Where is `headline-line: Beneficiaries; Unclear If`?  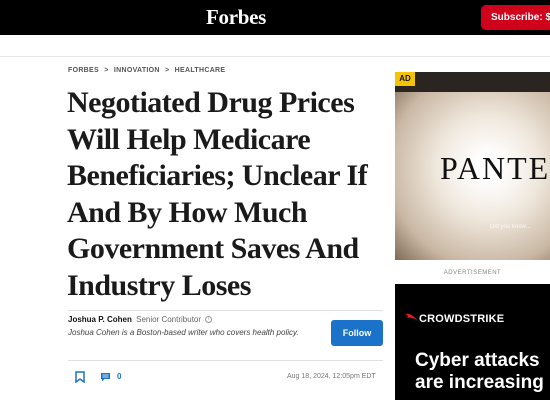
headline-line: Beneficiaries; Unclear If is located at coordinates (217, 175).